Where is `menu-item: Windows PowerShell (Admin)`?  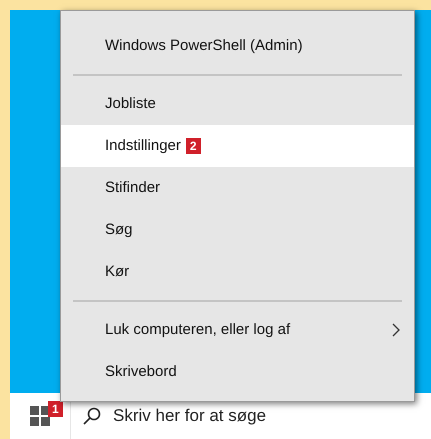 menu-item: Windows PowerShell (Admin) is located at coordinates (237, 46).